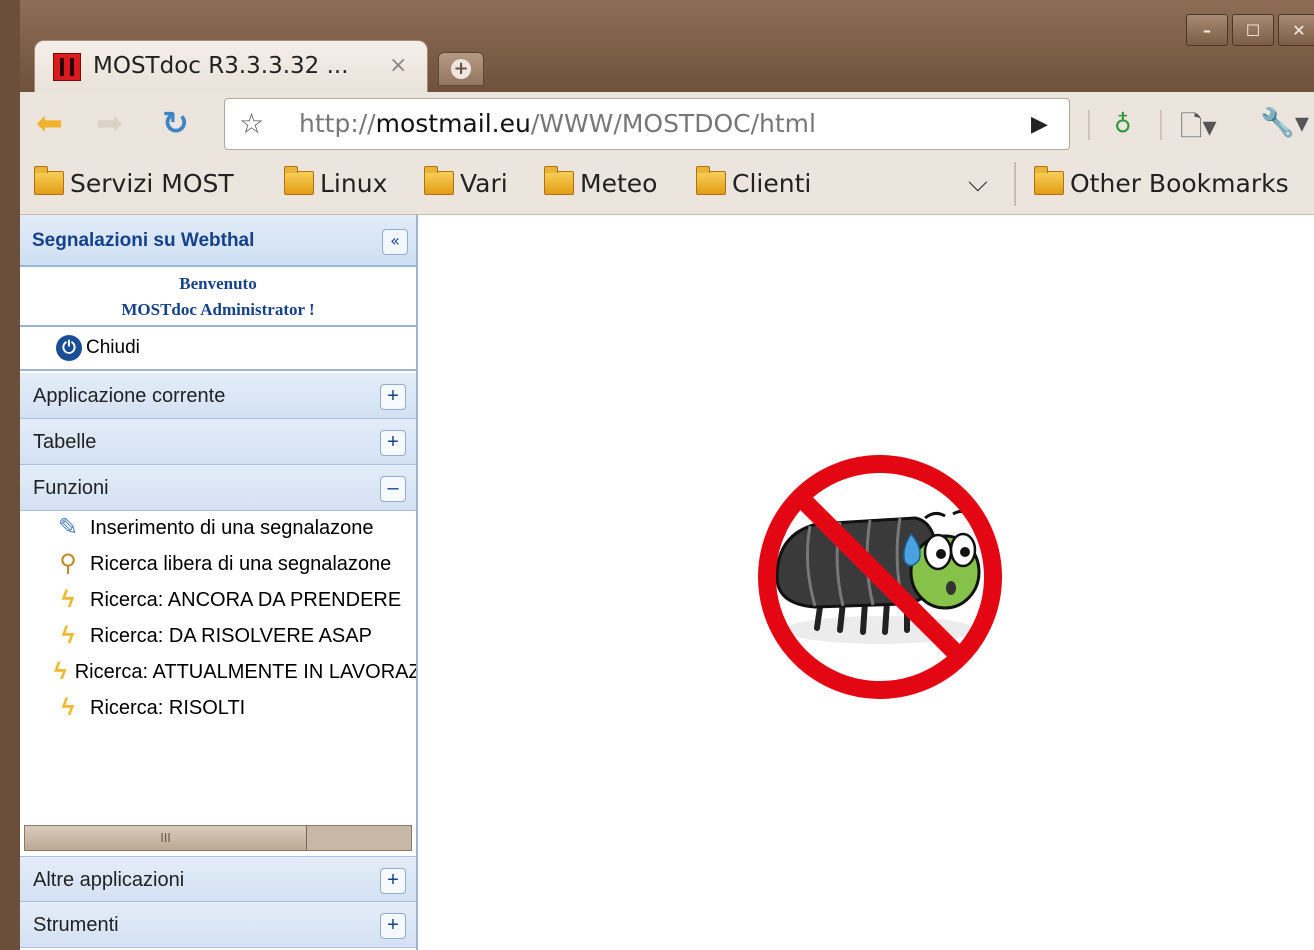  Describe the element at coordinates (1123, 124) in the screenshot. I see `extension-icon: ♁` at that location.